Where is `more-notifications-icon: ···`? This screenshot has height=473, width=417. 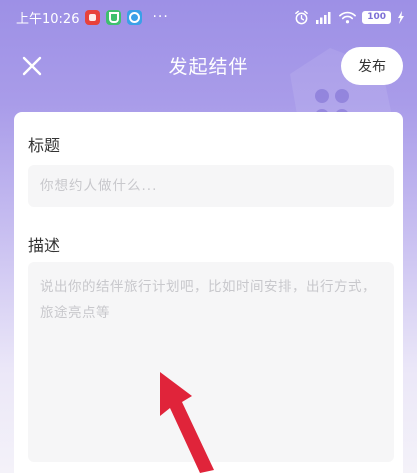
more-notifications-icon: ··· is located at coordinates (160, 17).